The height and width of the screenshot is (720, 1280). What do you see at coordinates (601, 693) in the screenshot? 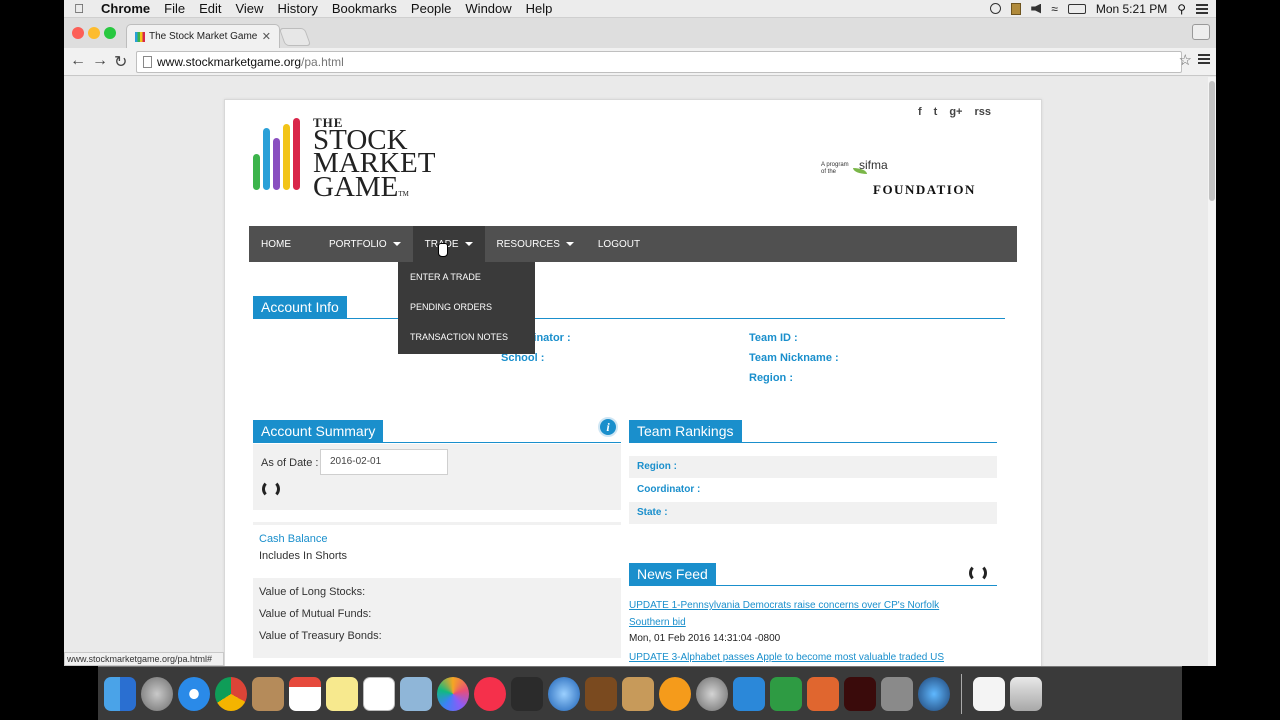
I see `garageband-icon` at bounding box center [601, 693].